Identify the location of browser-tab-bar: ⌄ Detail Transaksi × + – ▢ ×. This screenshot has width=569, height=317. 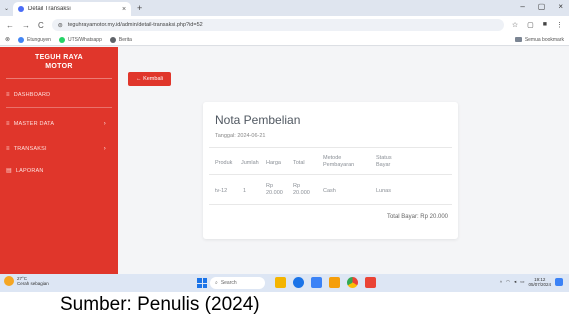
(284, 8).